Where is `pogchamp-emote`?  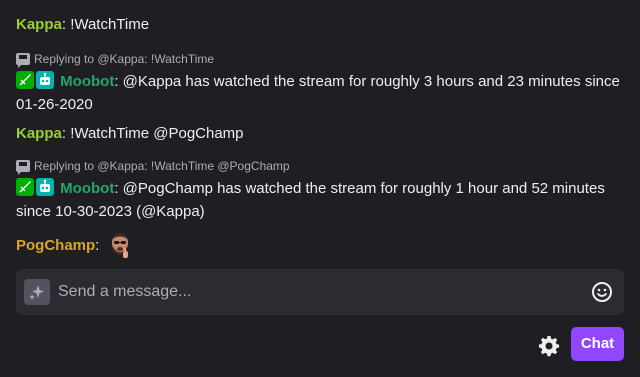
pogchamp-emote is located at coordinates (120, 245).